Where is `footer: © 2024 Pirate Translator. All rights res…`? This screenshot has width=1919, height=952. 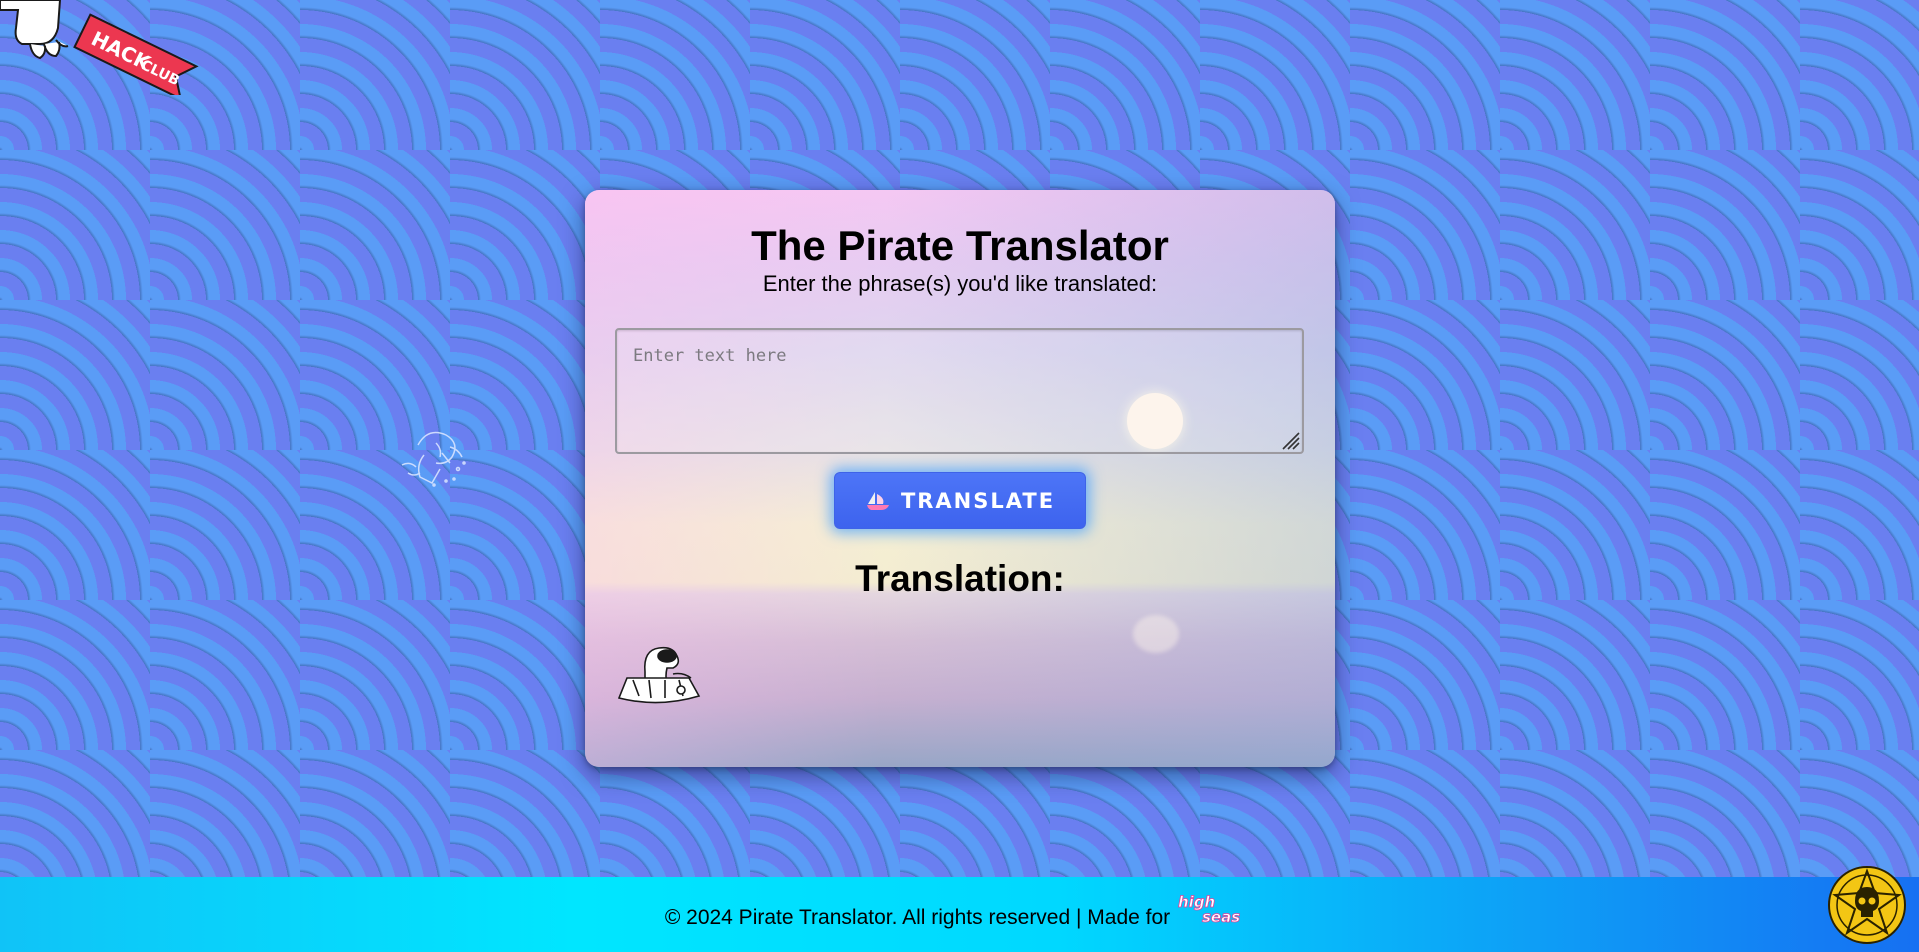 footer: © 2024 Pirate Translator. All rights res… is located at coordinates (959, 914).